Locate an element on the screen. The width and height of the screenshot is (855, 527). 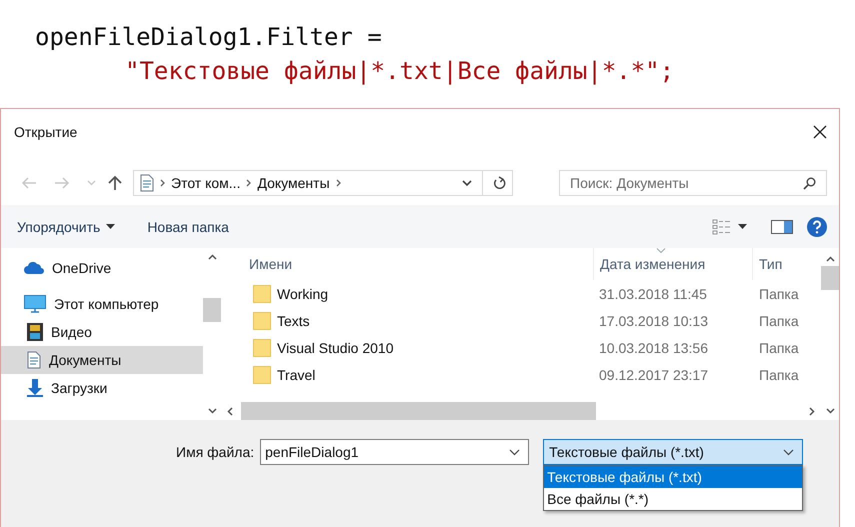
up-arrow-icon is located at coordinates (115, 183).